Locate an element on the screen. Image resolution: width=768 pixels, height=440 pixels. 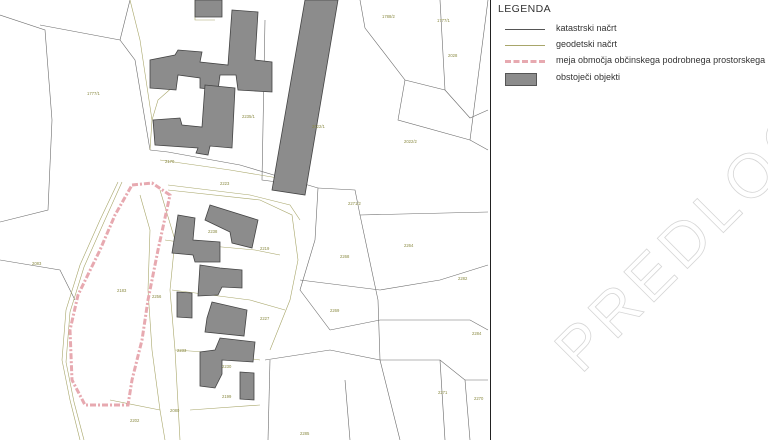
parcel-label: 2183 is located at coordinates (122, 290).